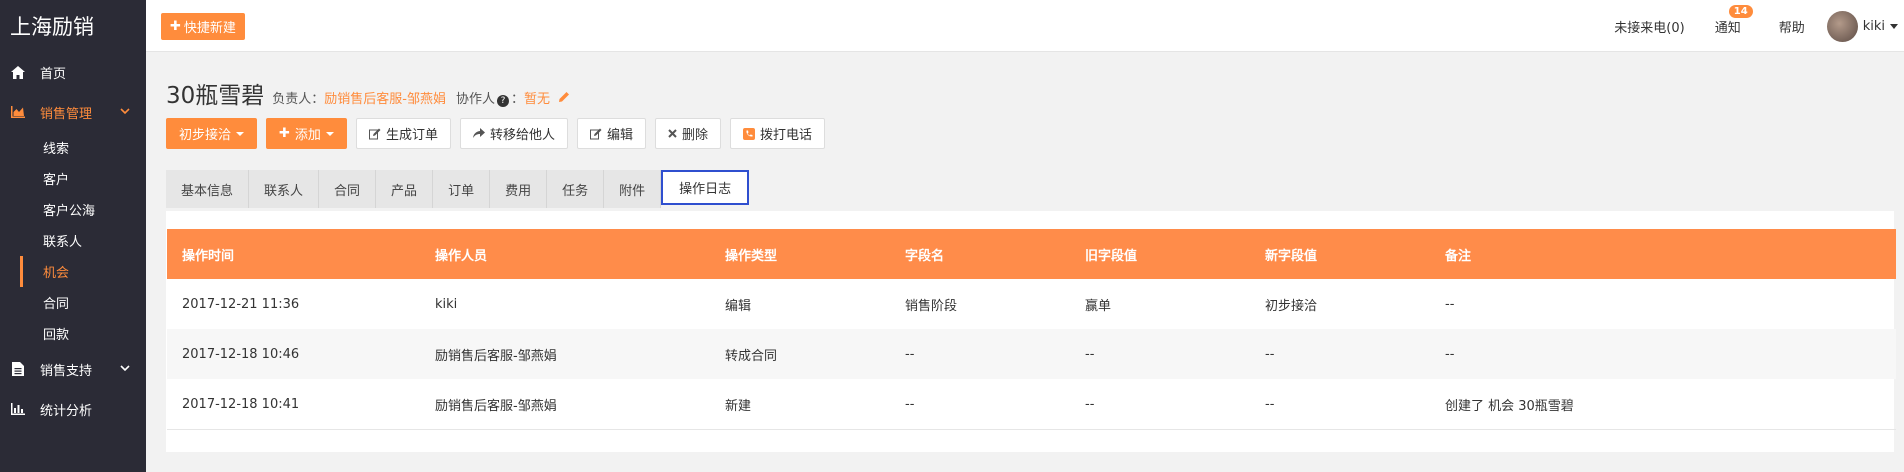 This screenshot has width=1904, height=472. I want to click on user-menu: kiki, so click(1862, 26).